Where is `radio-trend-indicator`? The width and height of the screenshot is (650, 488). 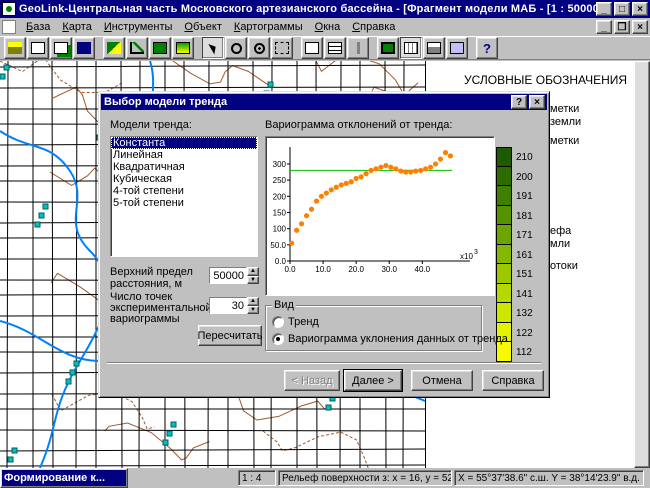
radio-trend-indicator is located at coordinates (278, 322).